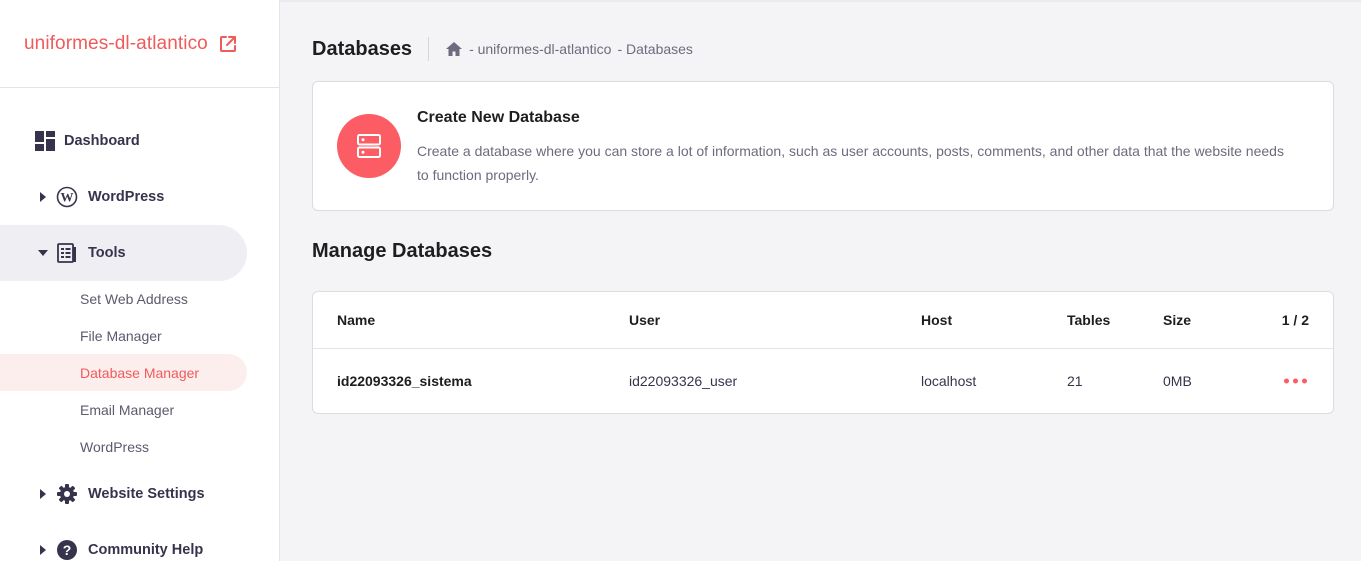 This screenshot has height=561, width=1361. I want to click on sidebar-subitem-set-web-address: Set Web Address, so click(123, 298).